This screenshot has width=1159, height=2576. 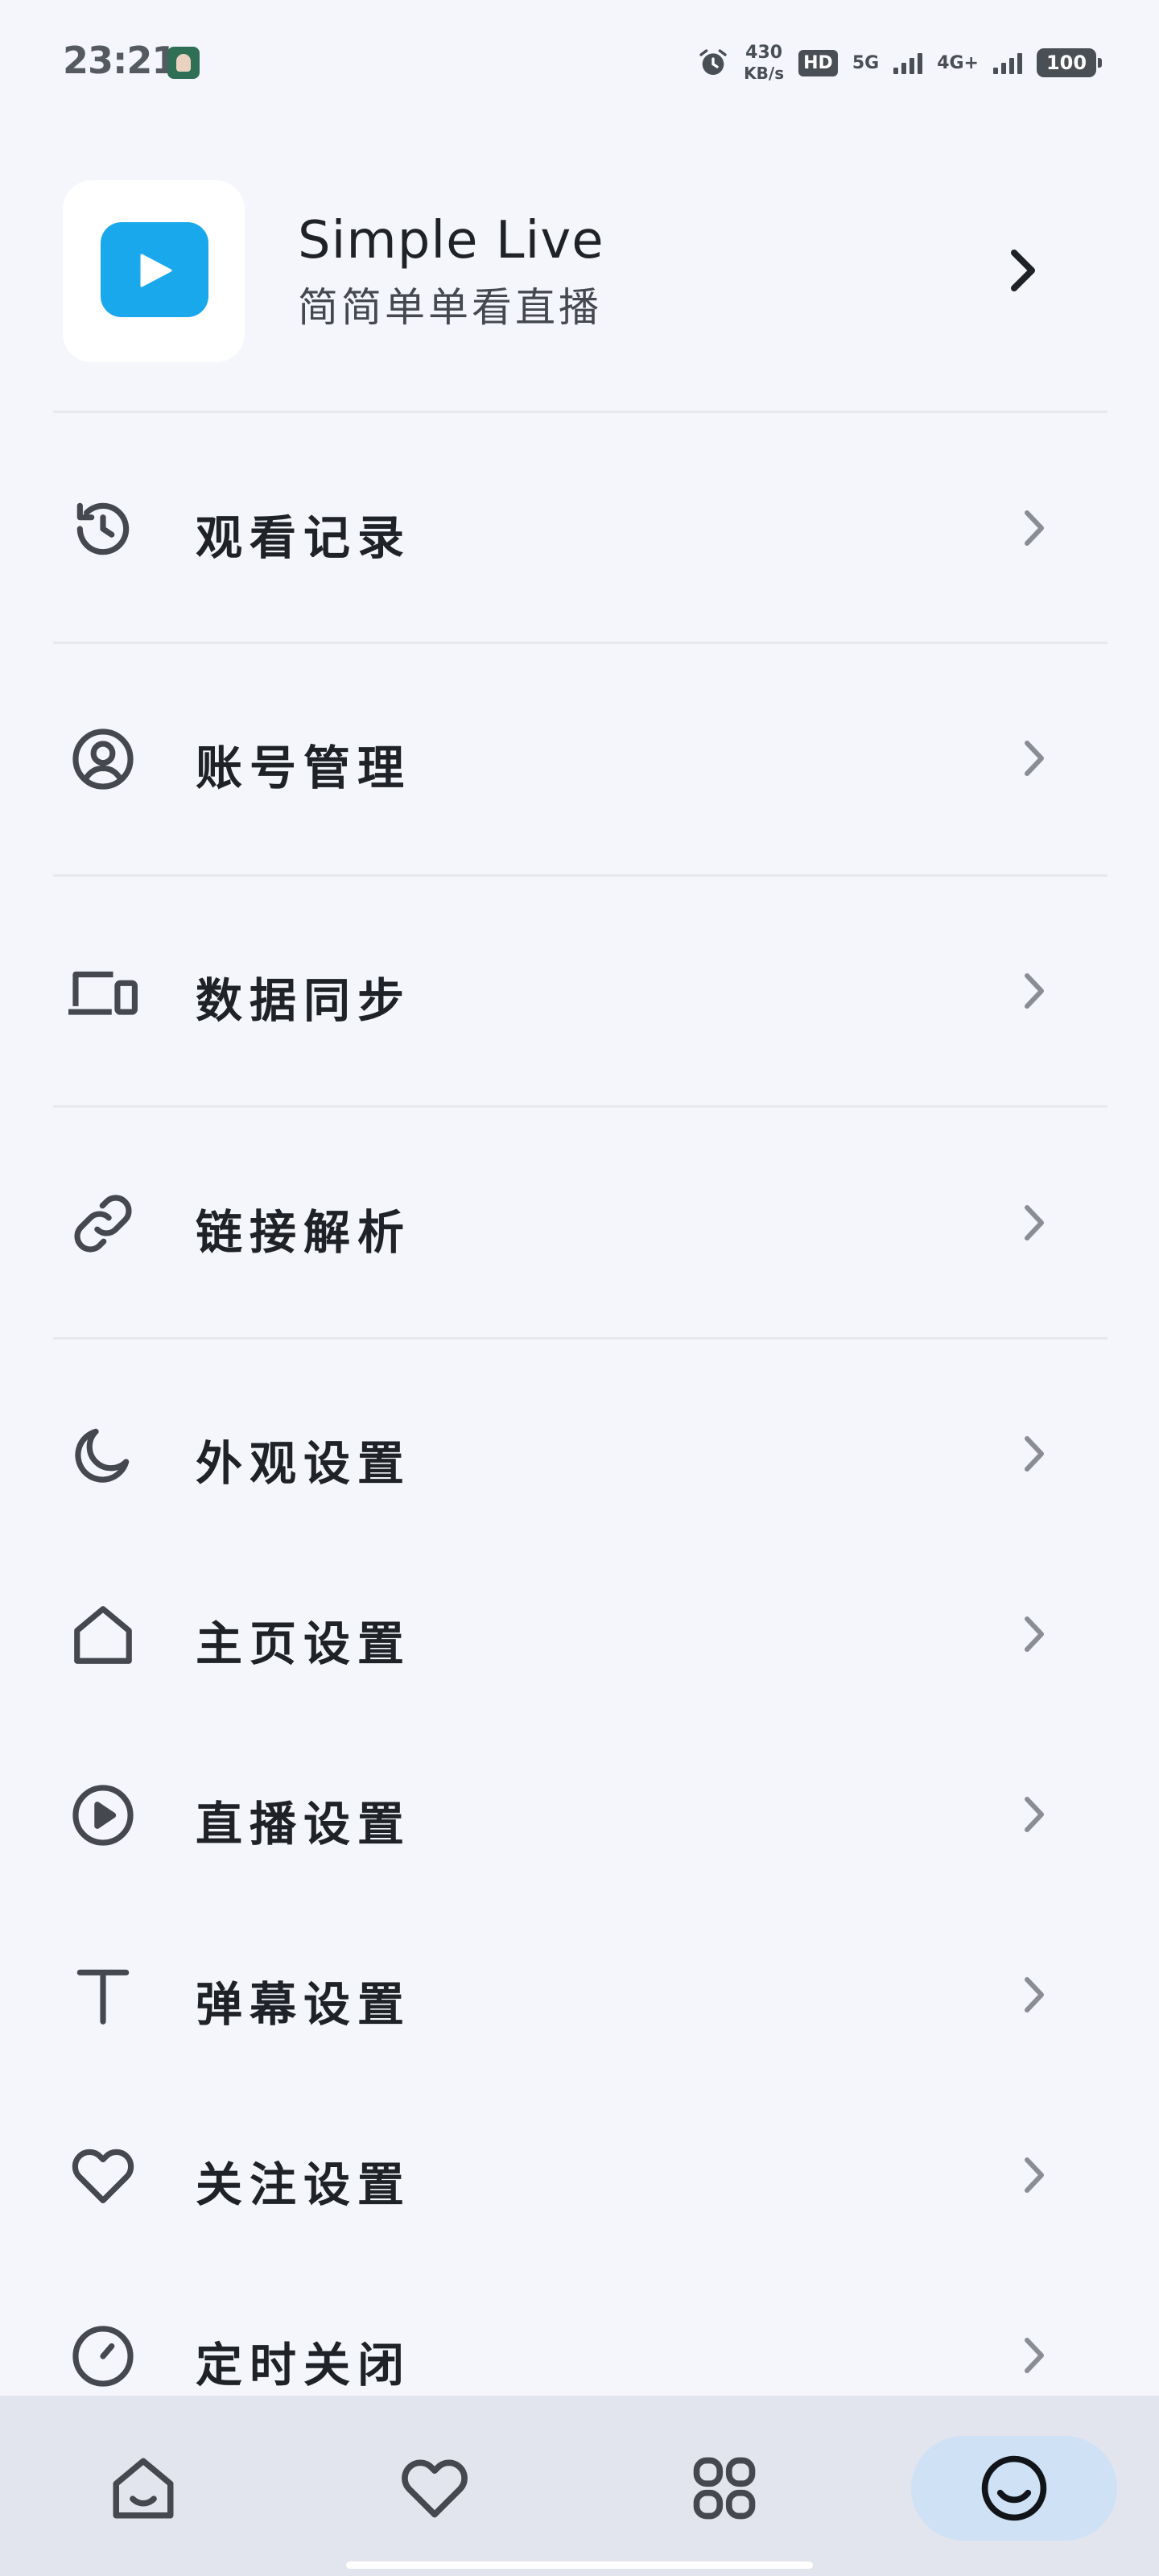 What do you see at coordinates (764, 53) in the screenshot?
I see `net-speed-value: 430` at bounding box center [764, 53].